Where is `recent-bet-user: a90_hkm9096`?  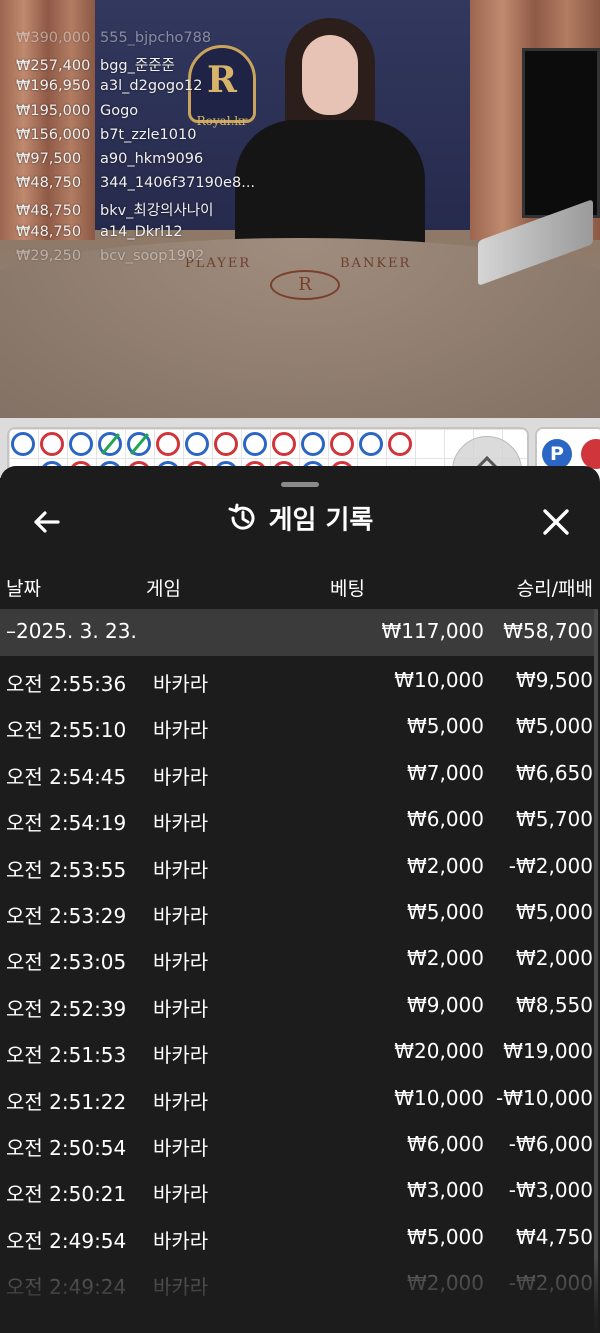 recent-bet-user: a90_hkm9096 is located at coordinates (152, 158).